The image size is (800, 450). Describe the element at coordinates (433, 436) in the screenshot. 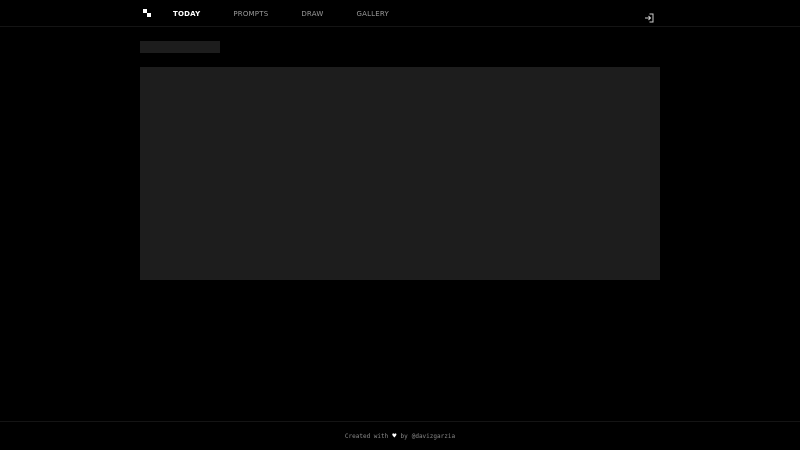

I see `author-handle-link: @davizgarzia` at that location.